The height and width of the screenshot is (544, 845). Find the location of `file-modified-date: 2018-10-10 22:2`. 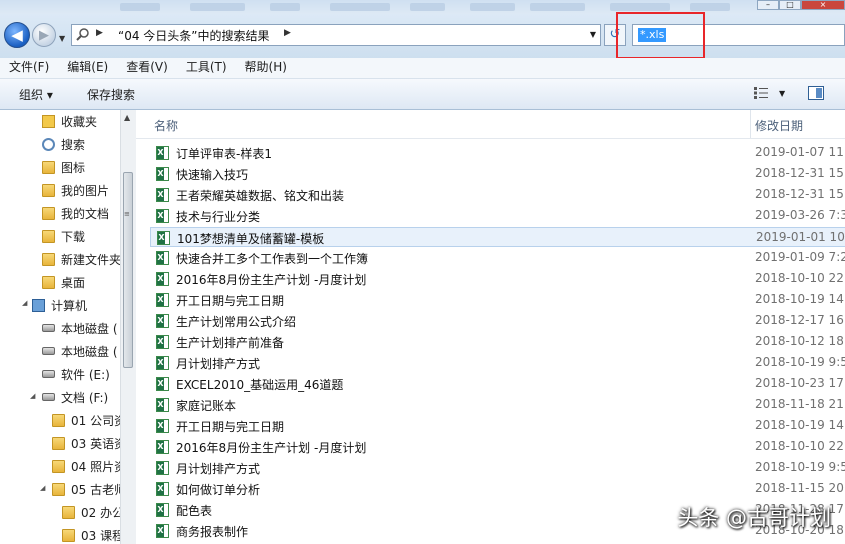

file-modified-date: 2018-10-10 22:2 is located at coordinates (800, 446).